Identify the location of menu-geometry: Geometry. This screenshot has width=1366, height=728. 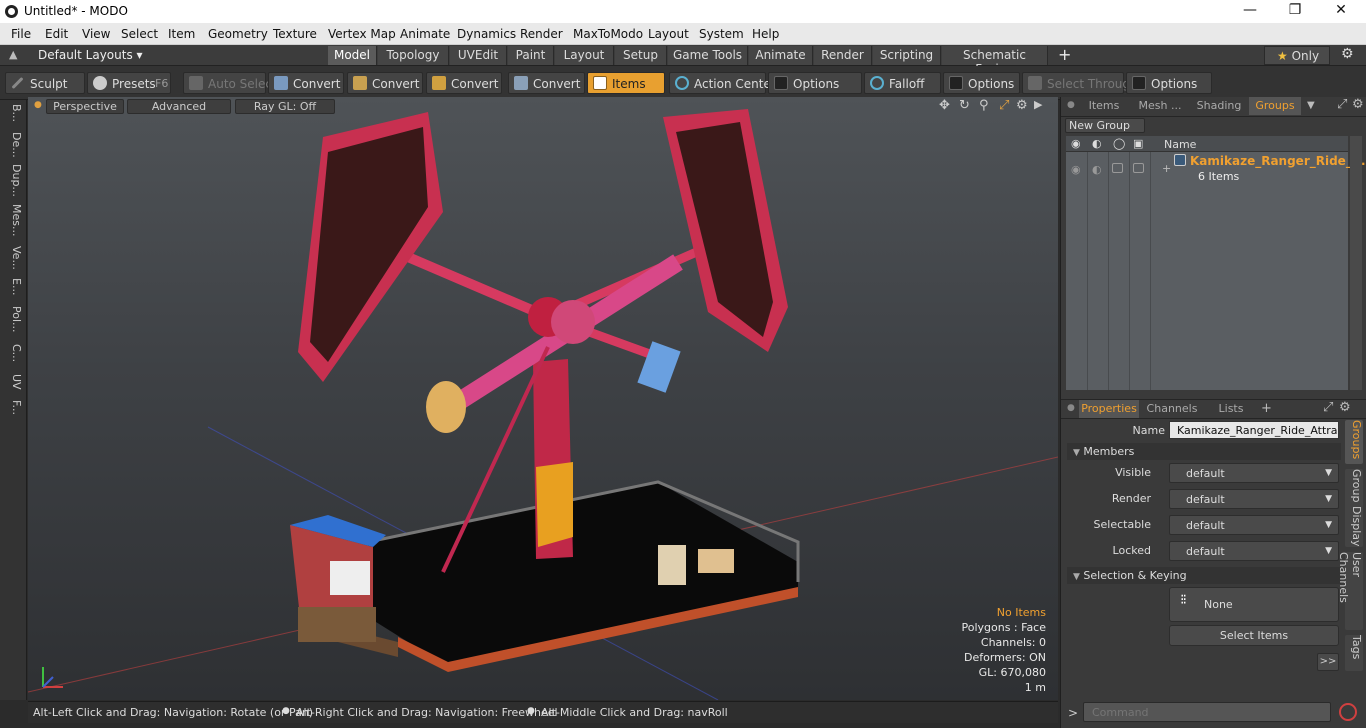
(238, 34).